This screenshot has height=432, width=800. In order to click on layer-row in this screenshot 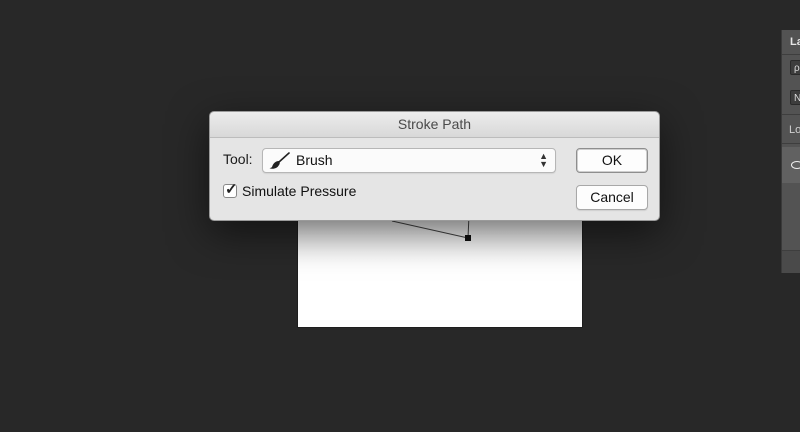, I will do `click(791, 165)`.